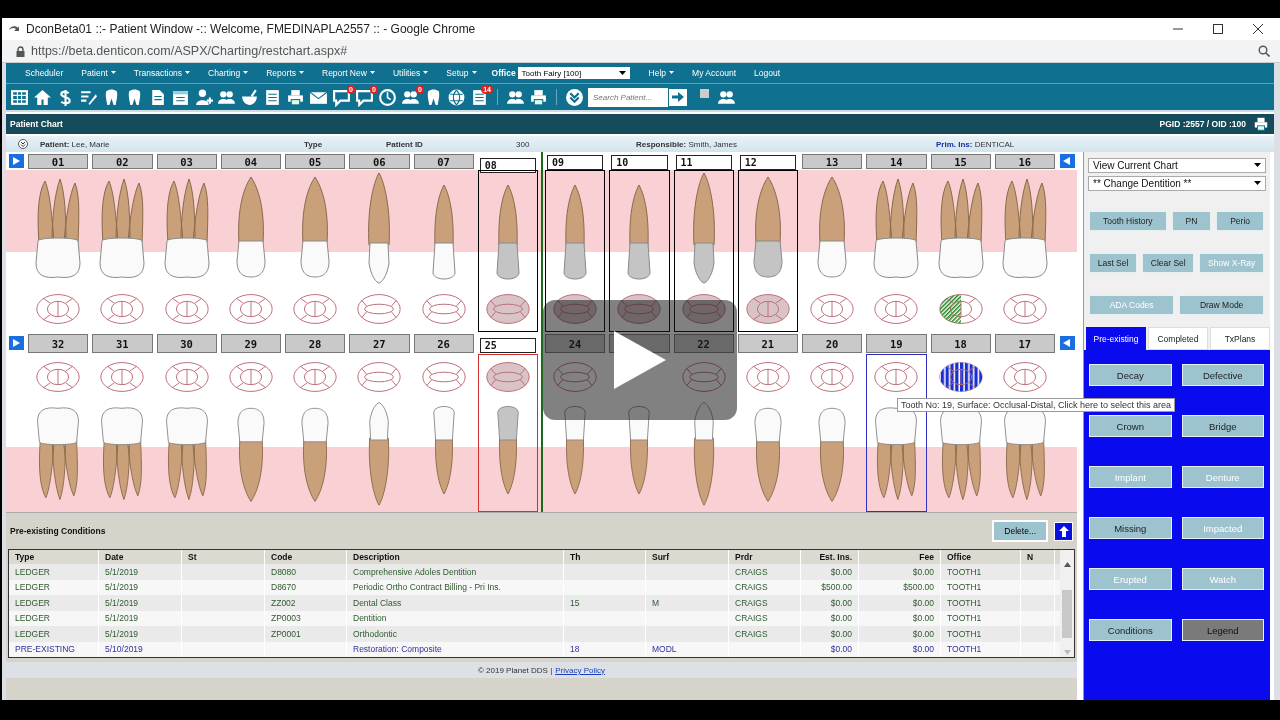 This screenshot has width=1280, height=720. I want to click on section-title: Pre-existing Conditions, so click(58, 531).